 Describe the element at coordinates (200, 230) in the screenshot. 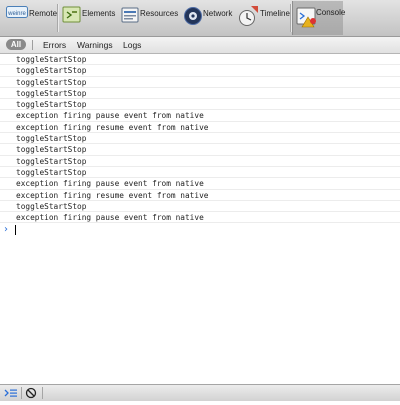

I see `console-prompt: ›` at that location.